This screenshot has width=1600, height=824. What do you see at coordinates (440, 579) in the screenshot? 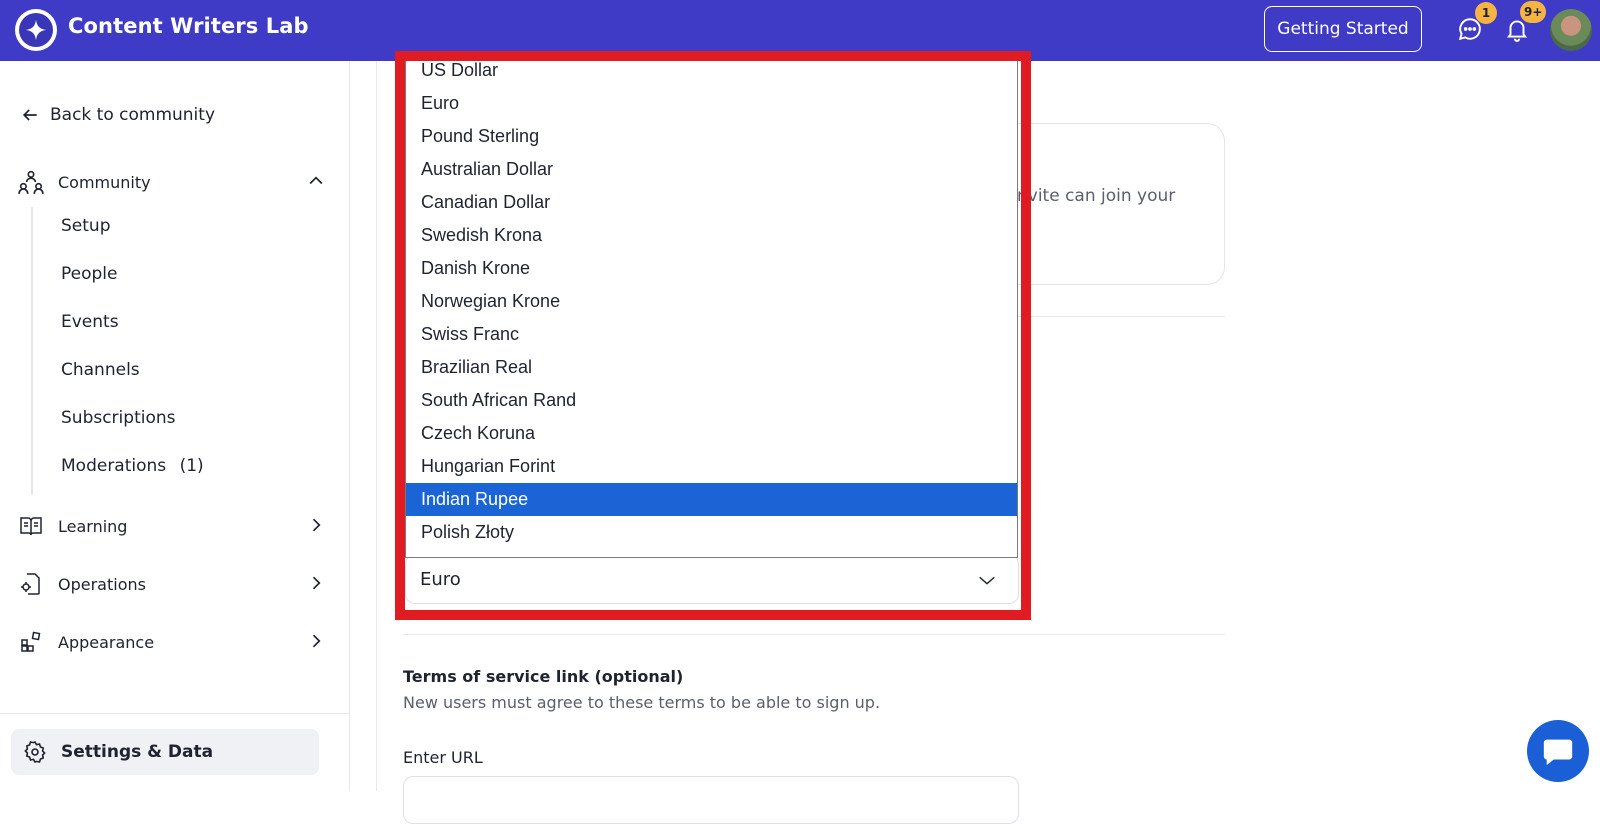
I see `currency-select-value: Euro` at bounding box center [440, 579].